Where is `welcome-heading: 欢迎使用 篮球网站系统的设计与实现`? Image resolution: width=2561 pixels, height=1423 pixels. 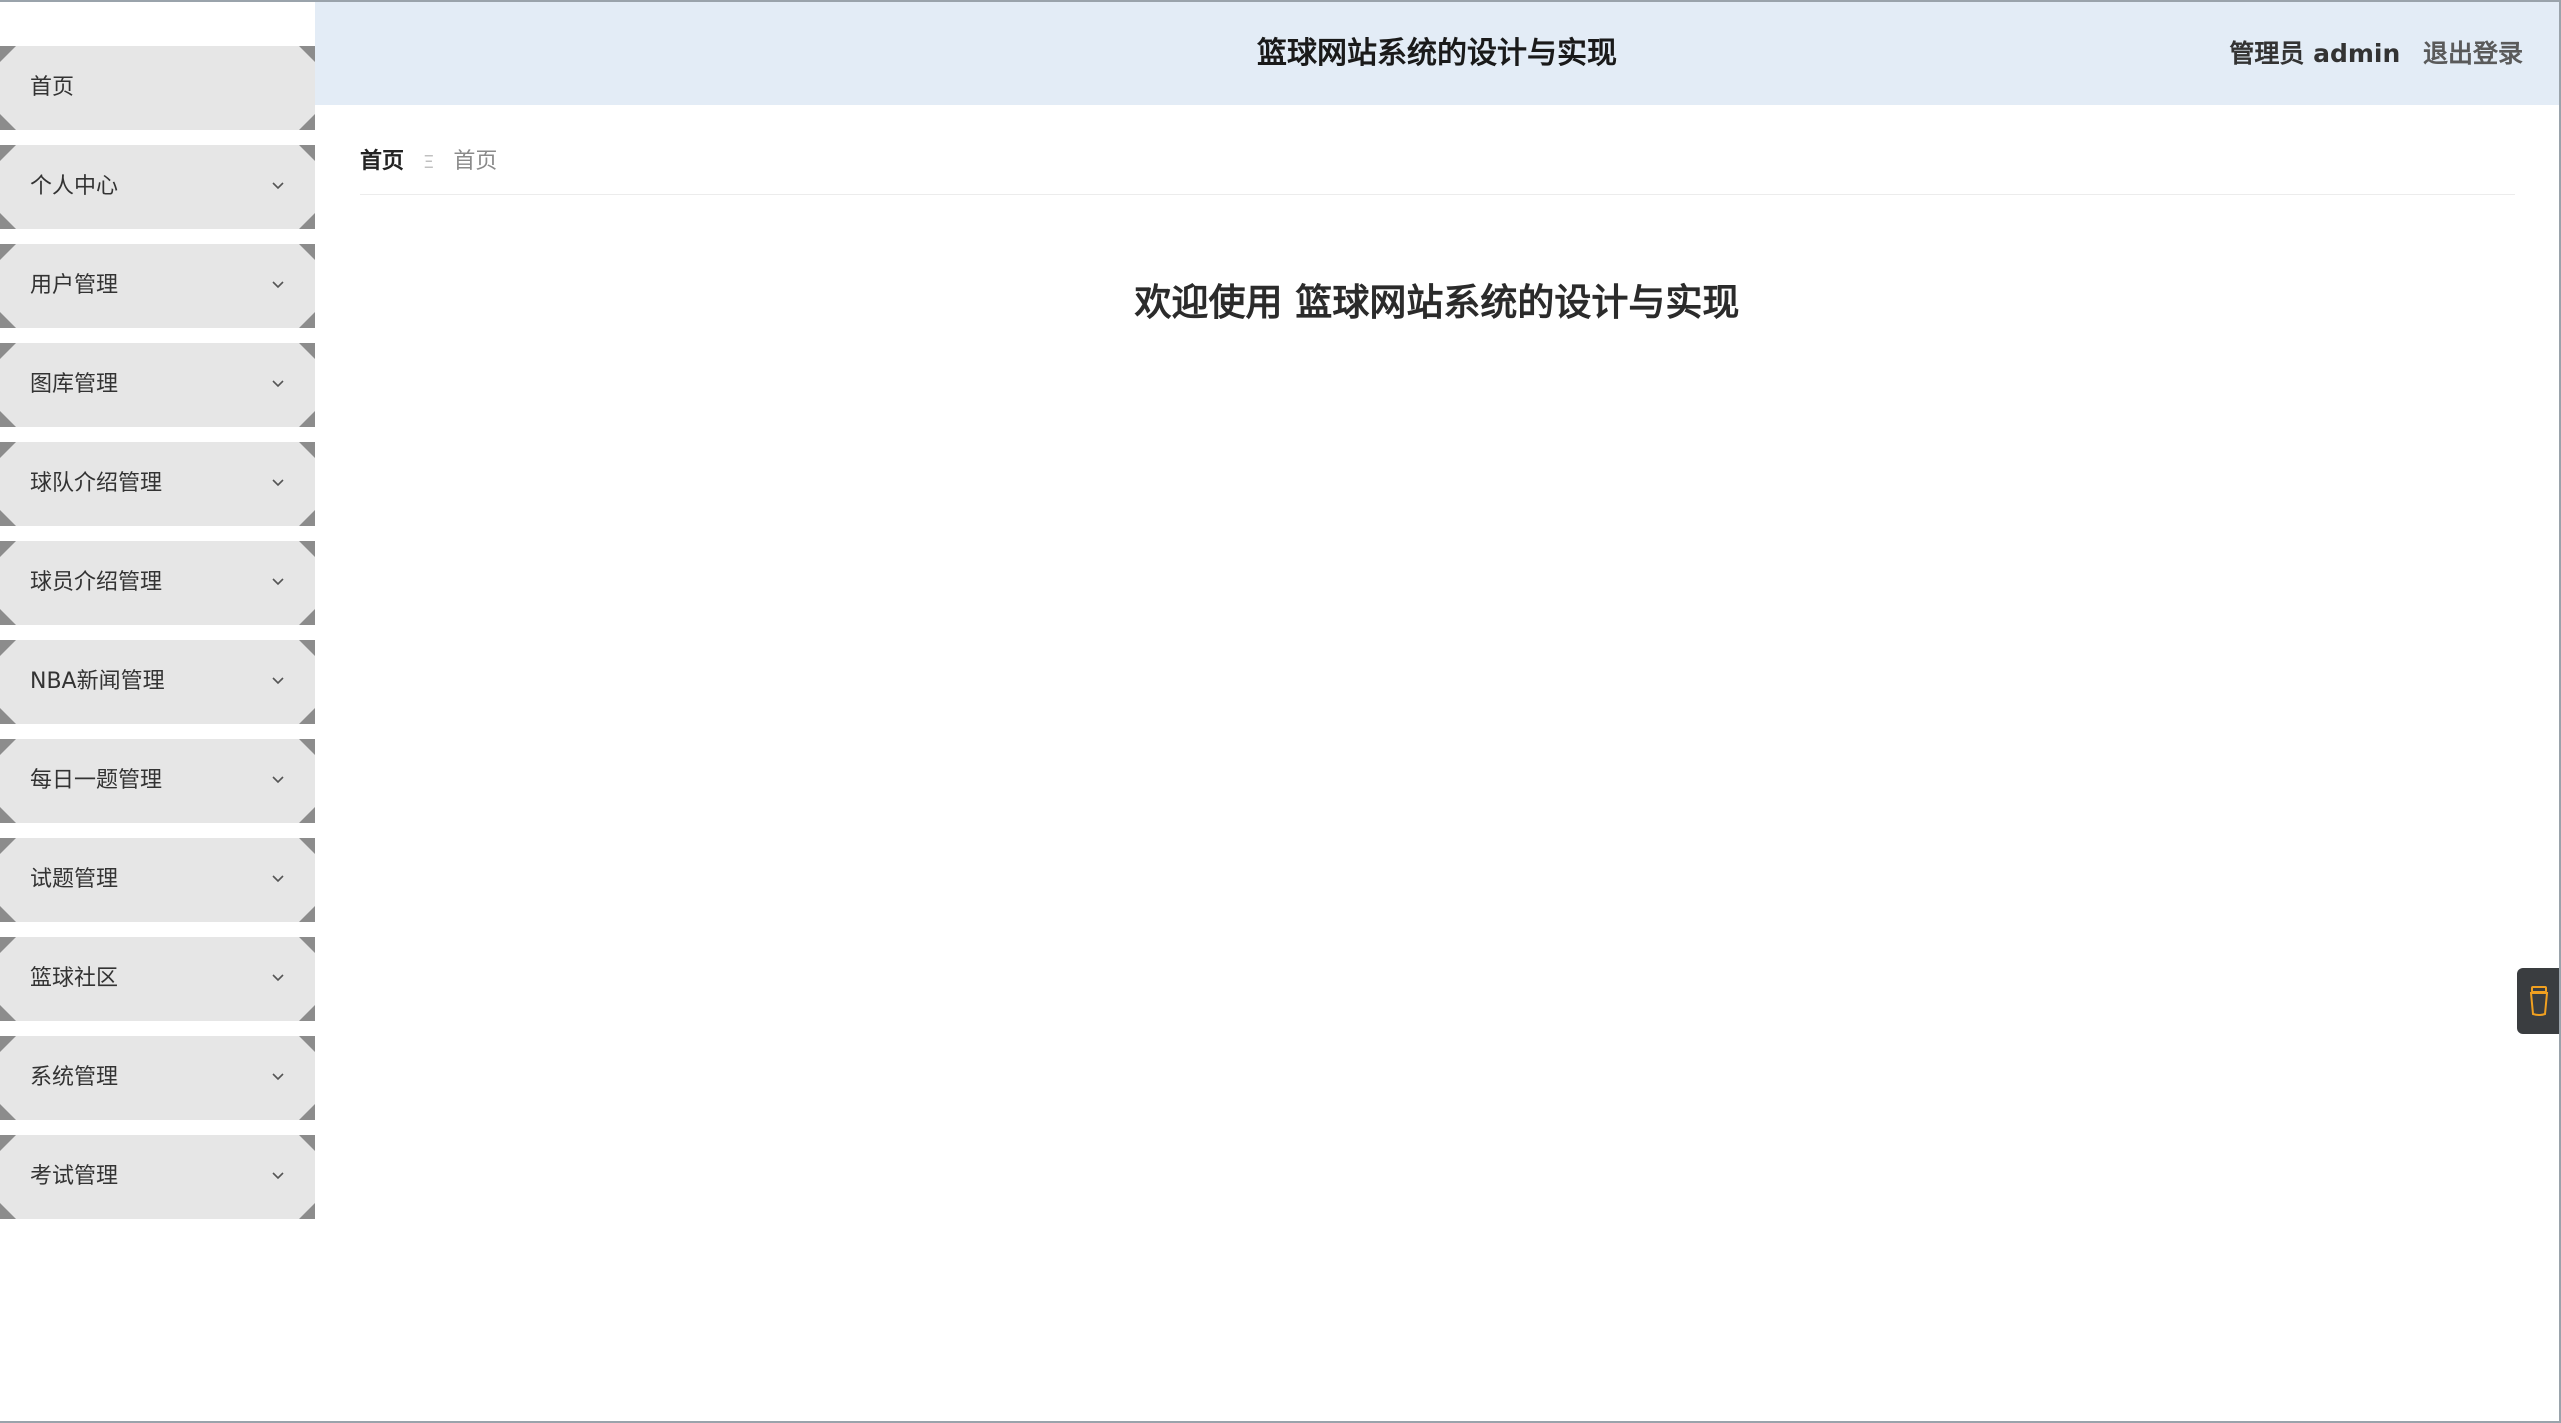 welcome-heading: 欢迎使用 篮球网站系统的设计与实现 is located at coordinates (1437, 302).